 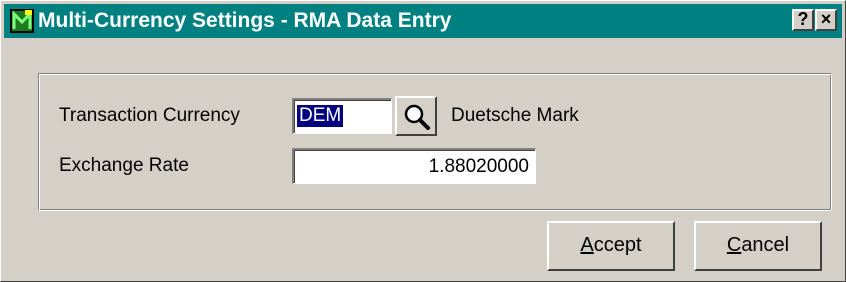 What do you see at coordinates (245, 20) in the screenshot?
I see `window-title: Multi-Currency Settings - RMA Data Entry` at bounding box center [245, 20].